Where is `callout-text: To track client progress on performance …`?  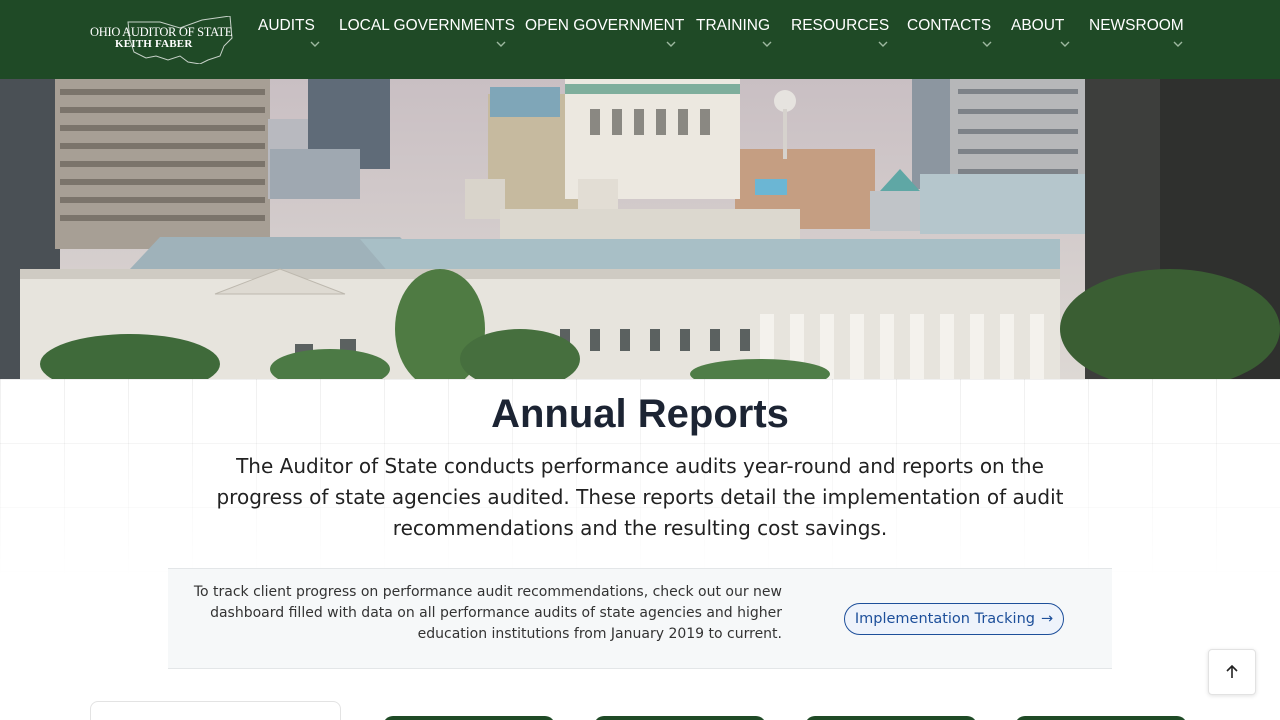 callout-text: To track client progress on performance … is located at coordinates (487, 613).